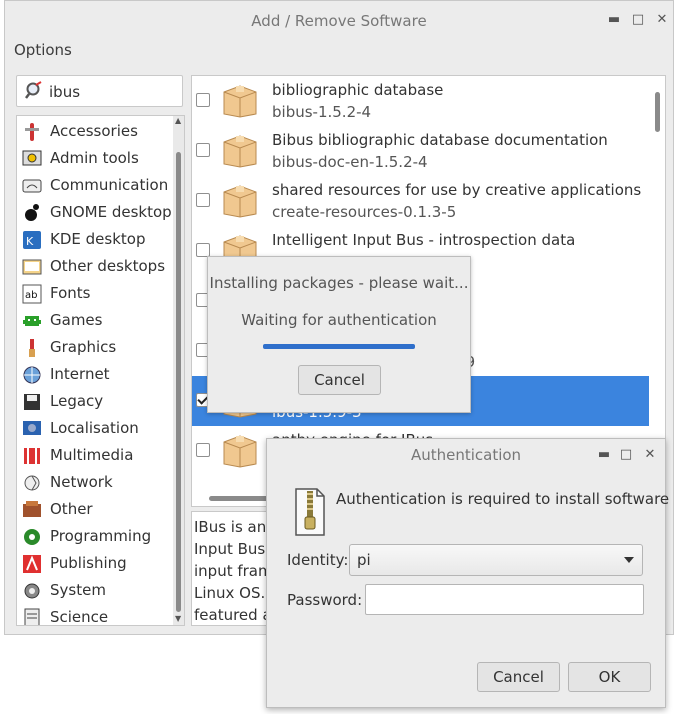 The width and height of the screenshot is (679, 714). Describe the element at coordinates (364, 560) in the screenshot. I see `identity-value: pi` at that location.